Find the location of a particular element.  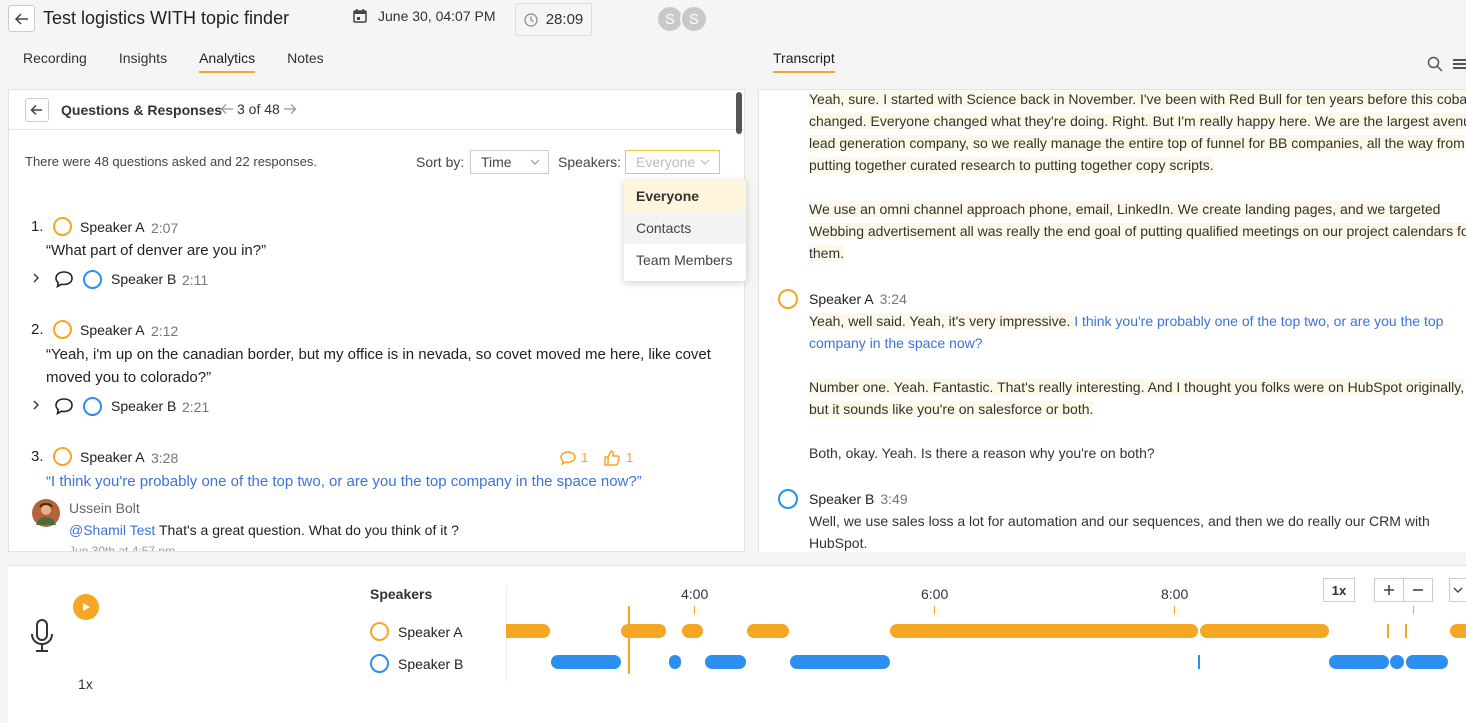

questions-title: Questions & Responses is located at coordinates (142, 110).